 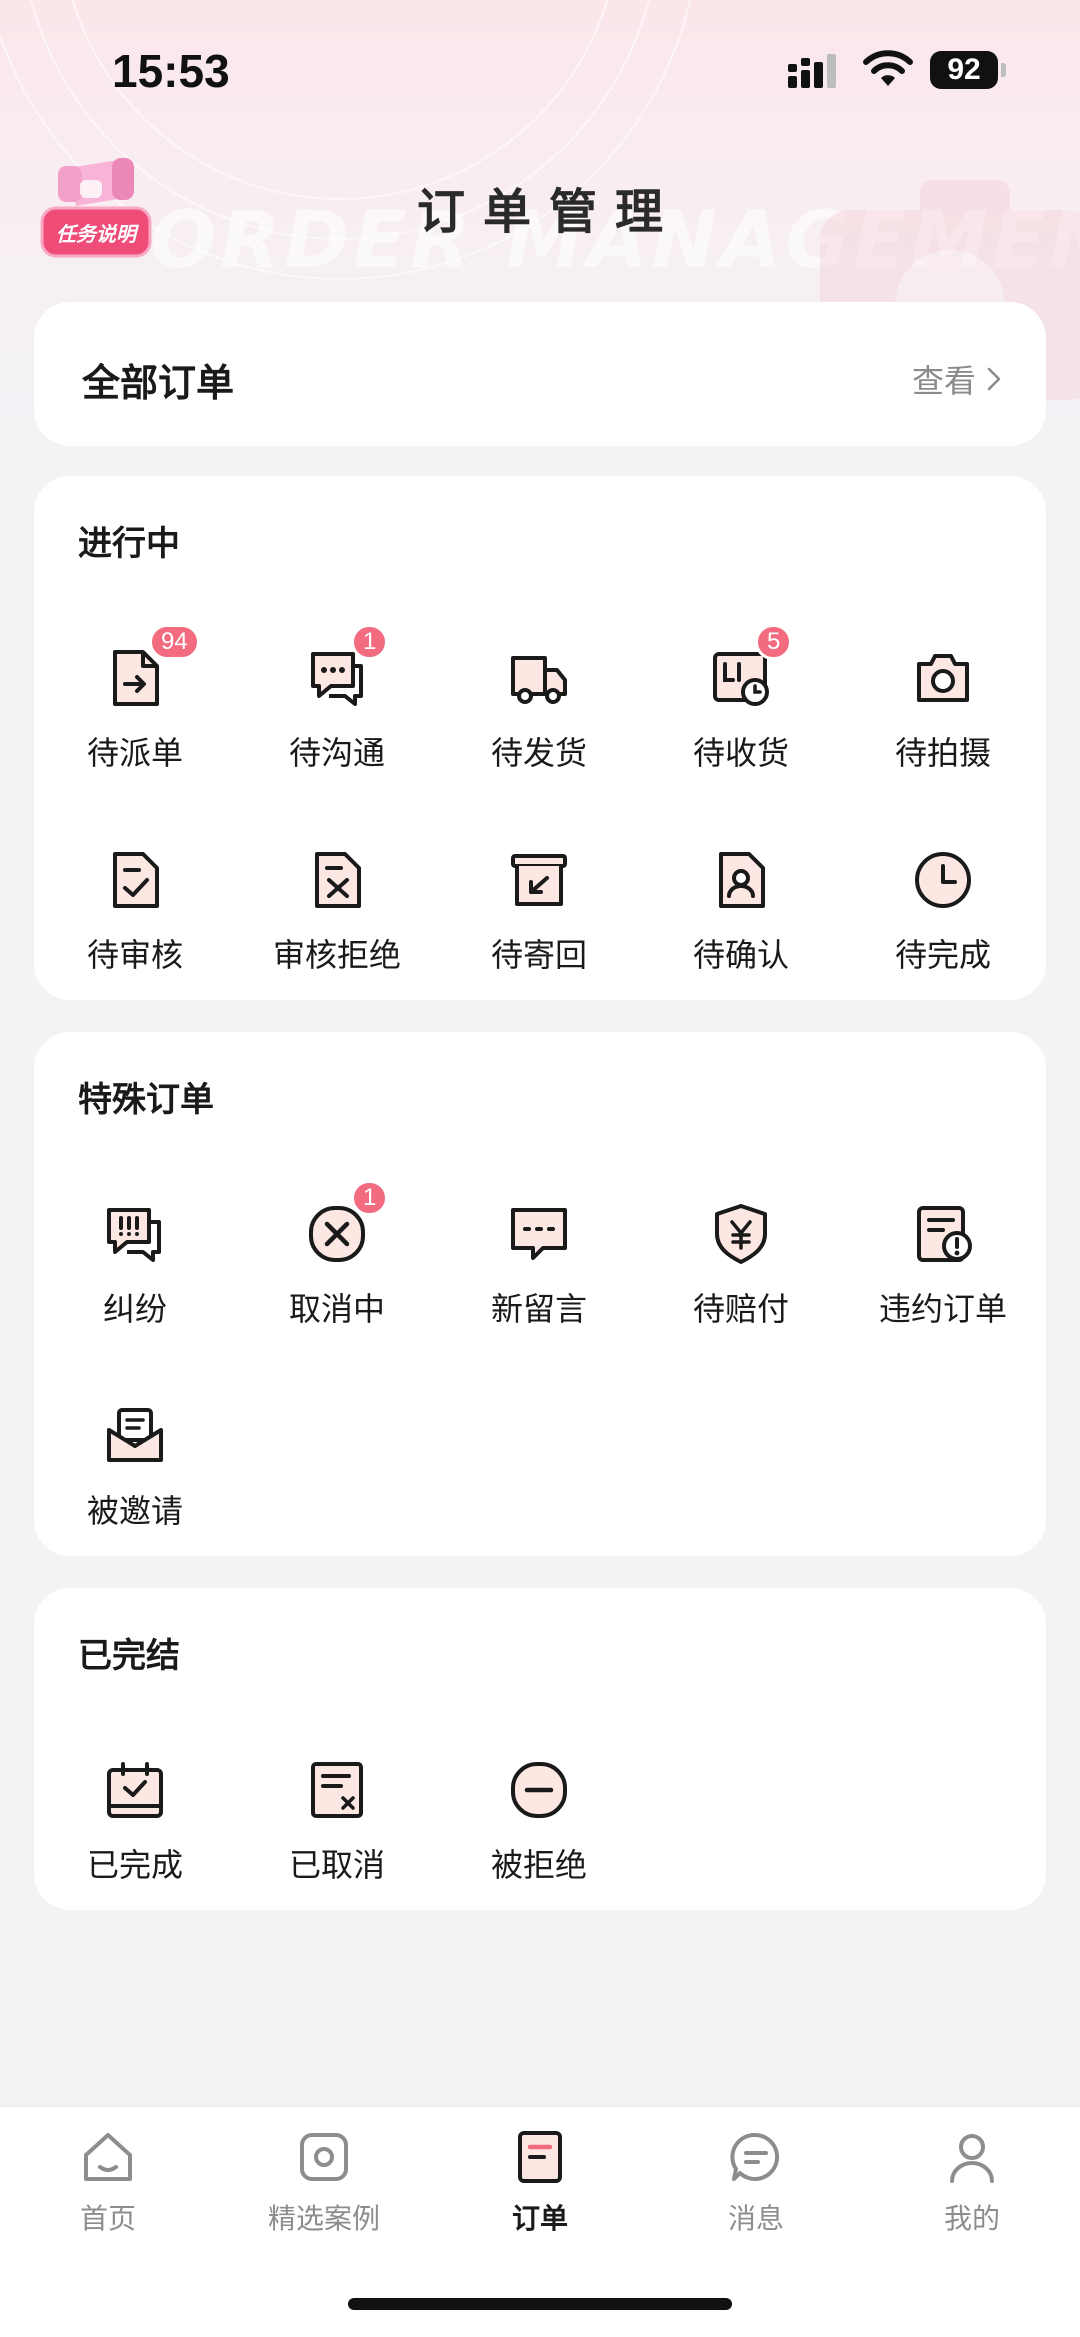 I want to click on order-item-label: 待派单, so click(x=134, y=753).